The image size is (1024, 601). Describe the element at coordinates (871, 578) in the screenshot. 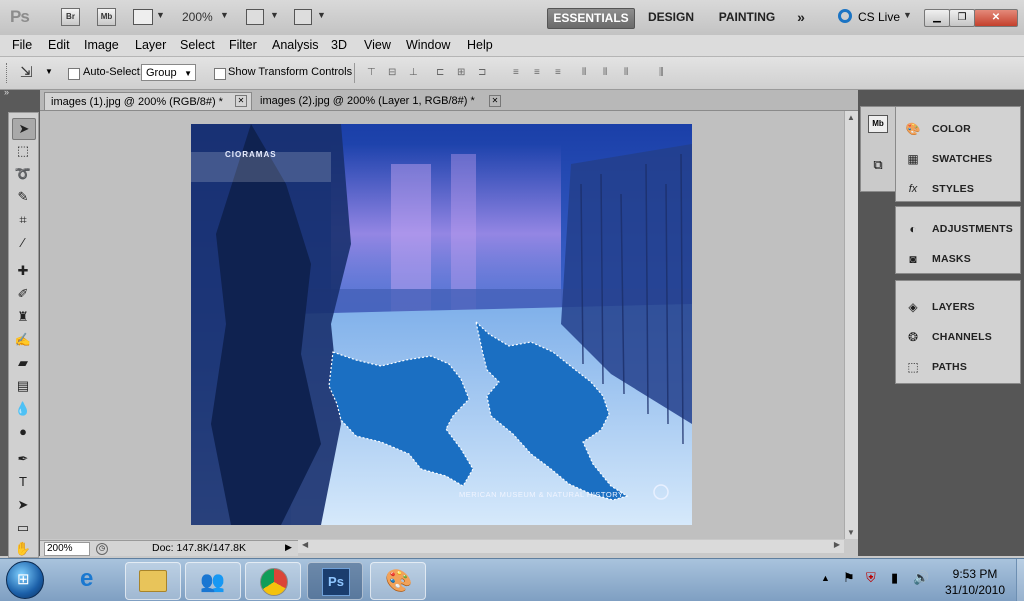

I see `security-icon: ⛨` at that location.